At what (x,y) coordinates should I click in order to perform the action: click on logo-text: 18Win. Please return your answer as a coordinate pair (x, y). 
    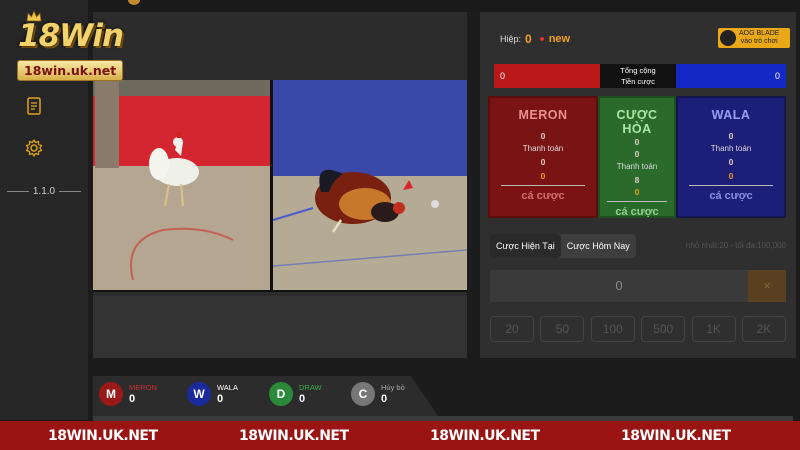
    Looking at the image, I should click on (71, 36).